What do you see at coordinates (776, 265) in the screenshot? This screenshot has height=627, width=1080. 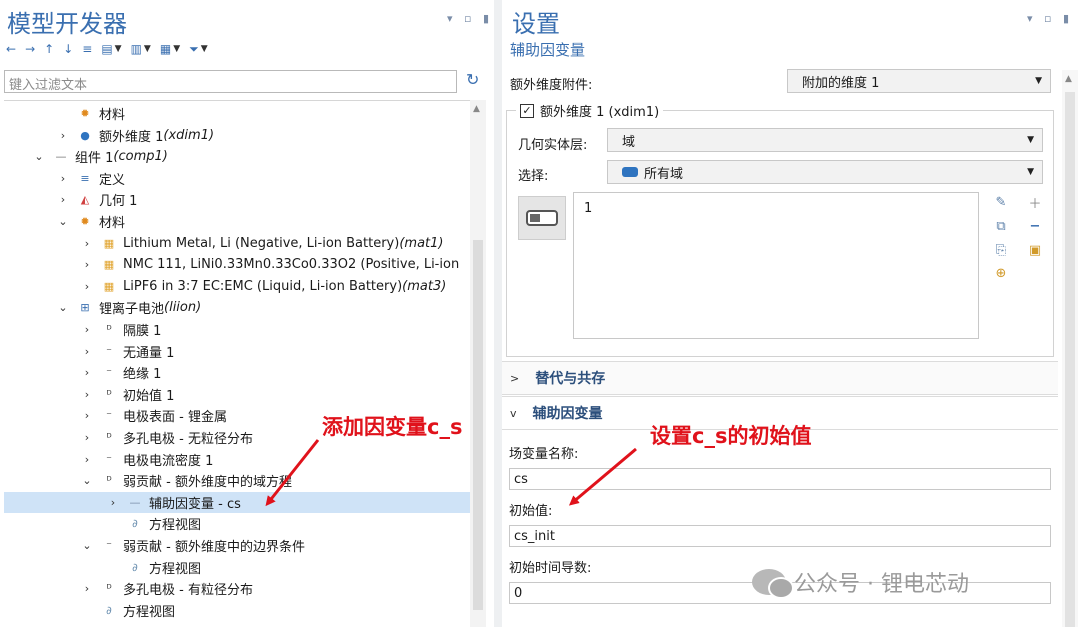 I see `selection-list: 1` at bounding box center [776, 265].